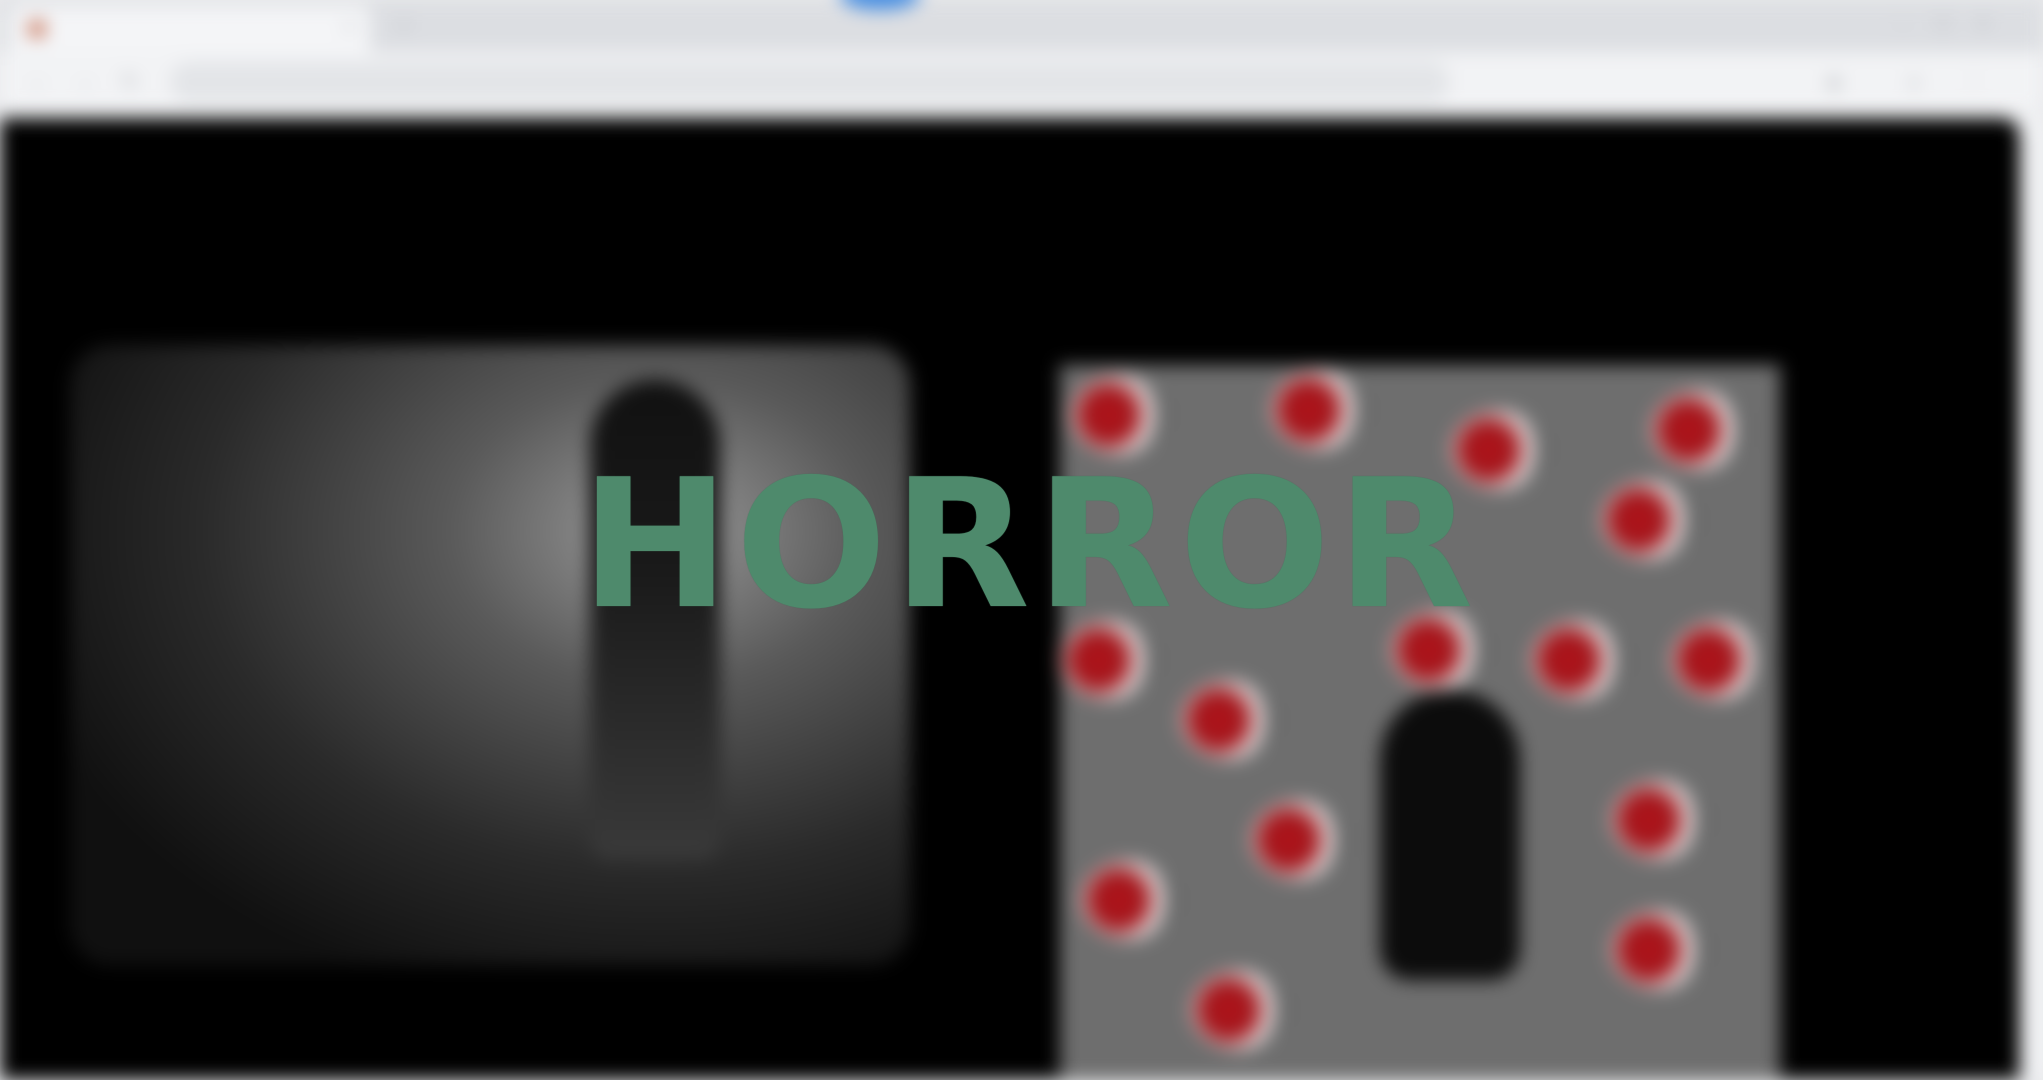 The height and width of the screenshot is (1080, 2043). What do you see at coordinates (880, 5) in the screenshot?
I see `profile-indicator` at bounding box center [880, 5].